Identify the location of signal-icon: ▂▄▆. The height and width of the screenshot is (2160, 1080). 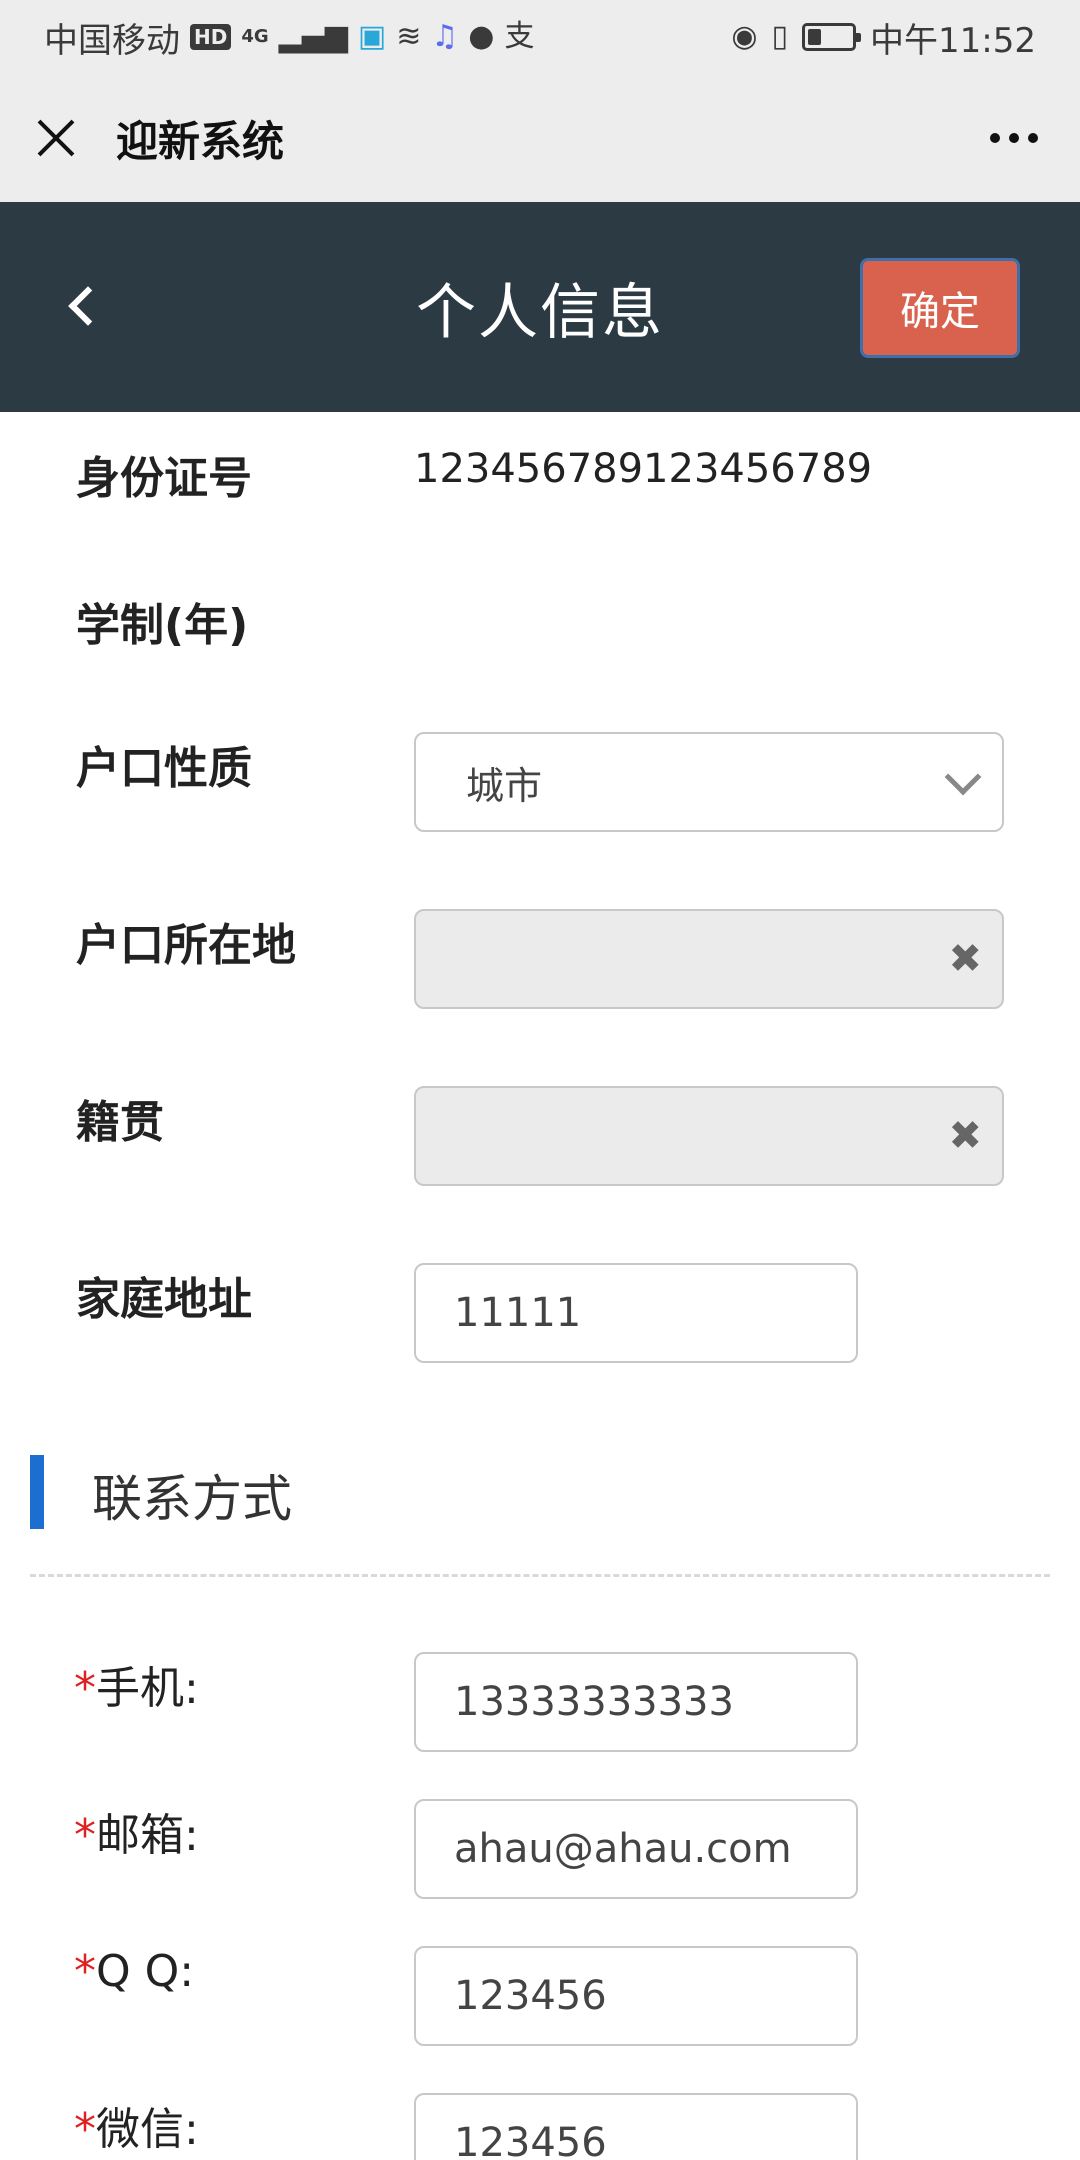
(313, 36).